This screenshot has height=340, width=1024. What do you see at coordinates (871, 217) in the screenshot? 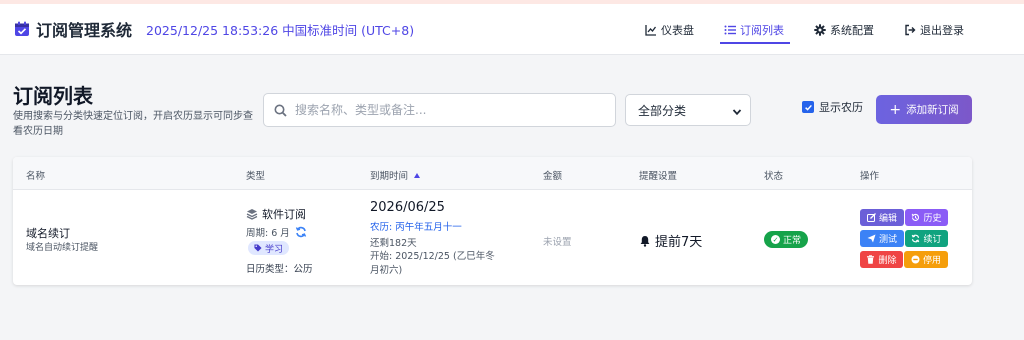
I see `edit-icon` at bounding box center [871, 217].